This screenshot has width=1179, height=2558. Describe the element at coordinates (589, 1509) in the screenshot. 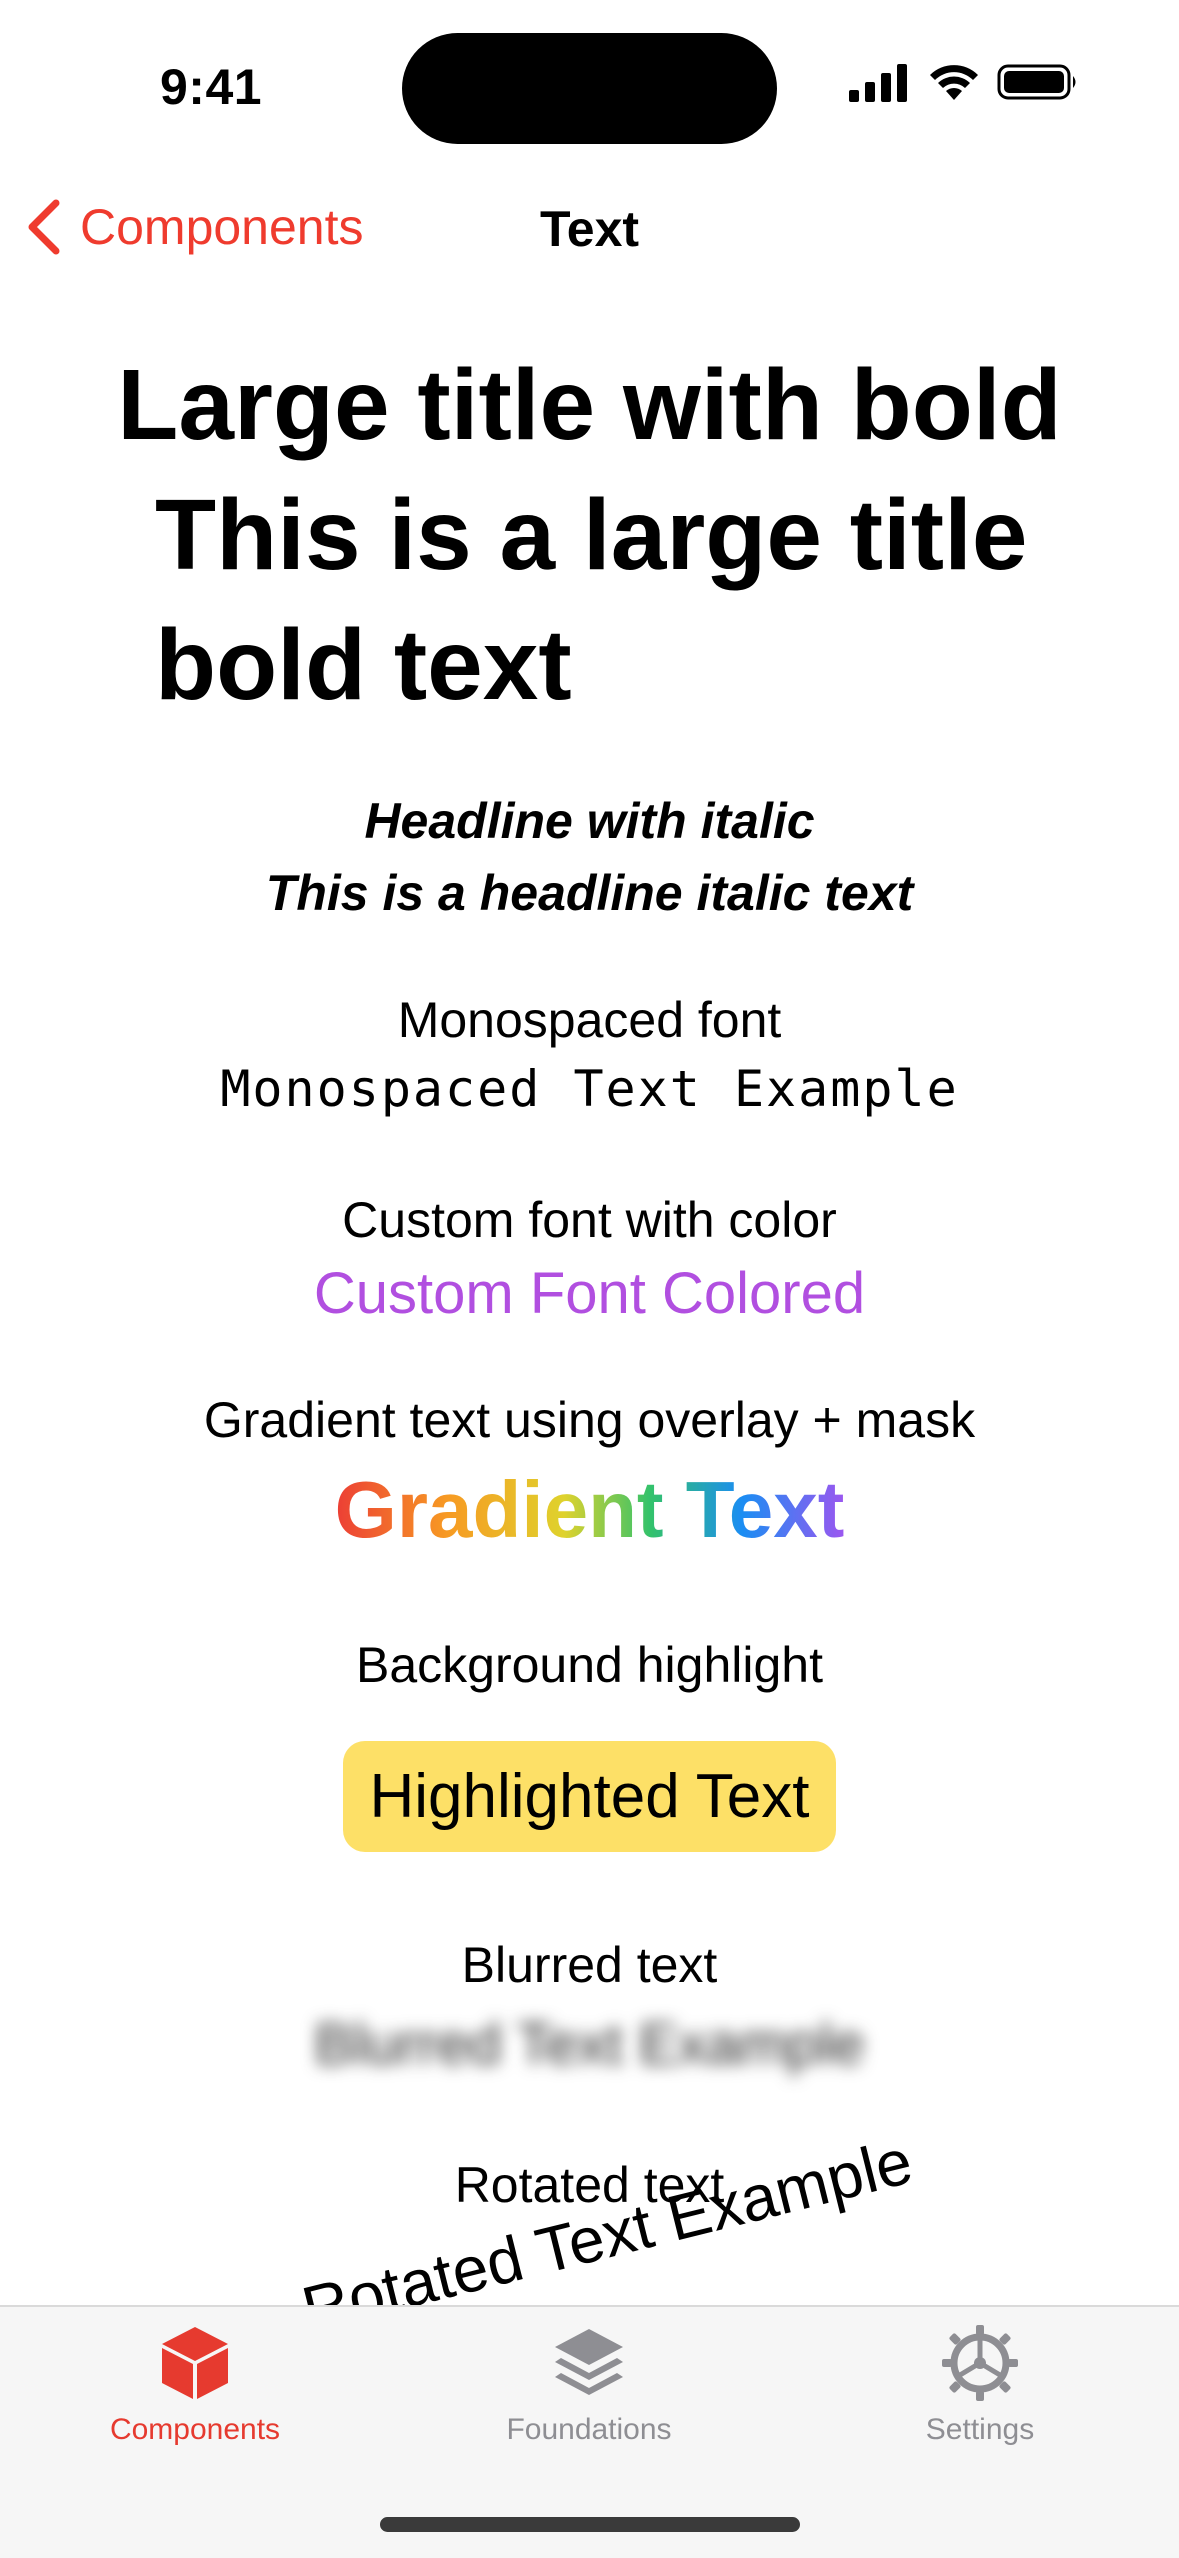

I see `gradient-text: Gradient Text` at that location.